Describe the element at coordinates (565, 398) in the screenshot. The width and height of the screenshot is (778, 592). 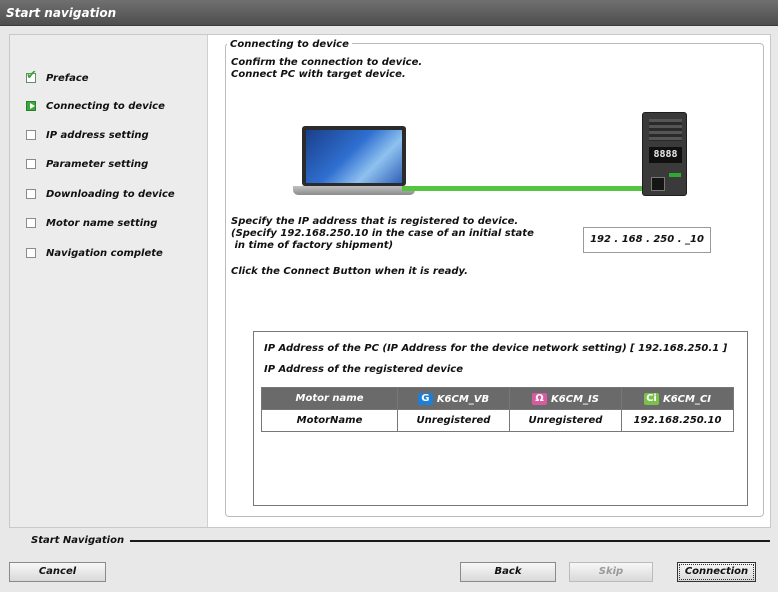
I see `column-header-k6cm-is: Ω K6CM_IS` at that location.